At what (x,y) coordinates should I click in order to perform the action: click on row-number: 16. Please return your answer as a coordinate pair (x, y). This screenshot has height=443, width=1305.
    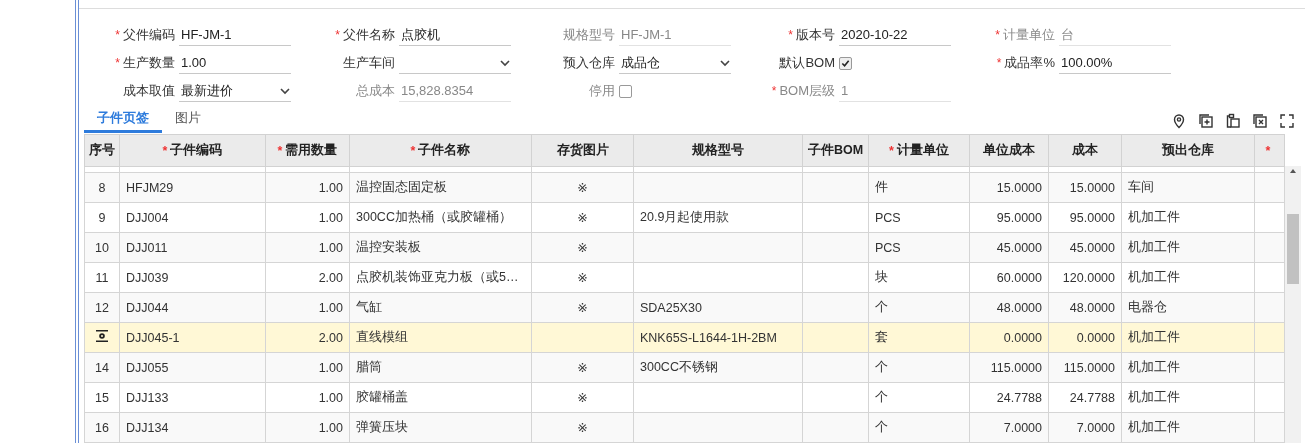
    Looking at the image, I should click on (102, 427).